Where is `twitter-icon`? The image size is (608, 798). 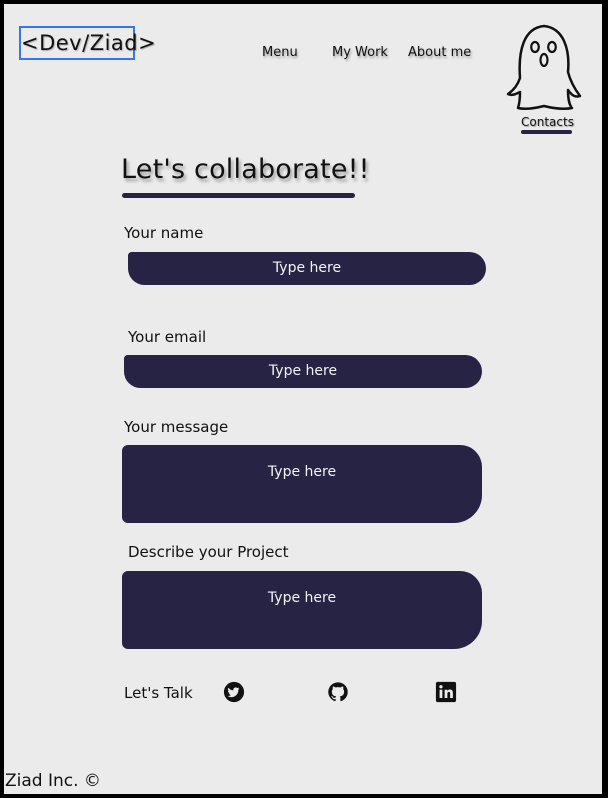 twitter-icon is located at coordinates (234, 692).